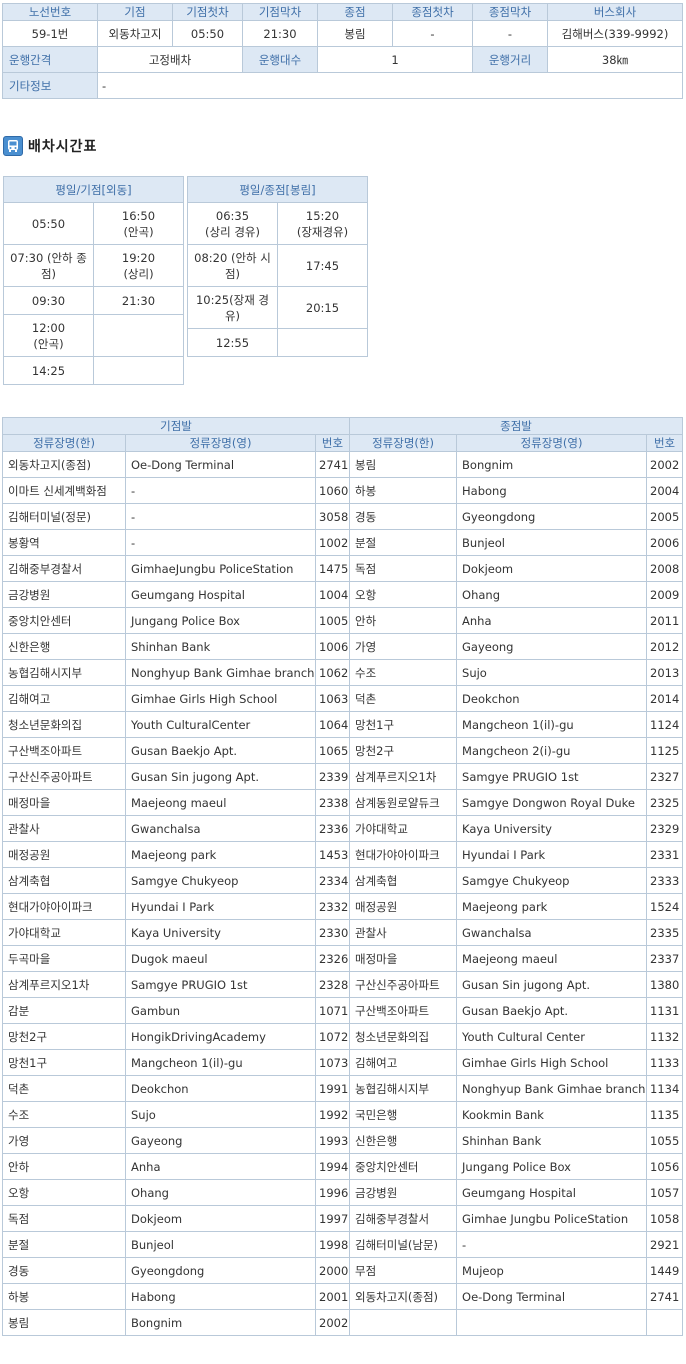  I want to click on origin-stop-num: 1998, so click(332, 1244).